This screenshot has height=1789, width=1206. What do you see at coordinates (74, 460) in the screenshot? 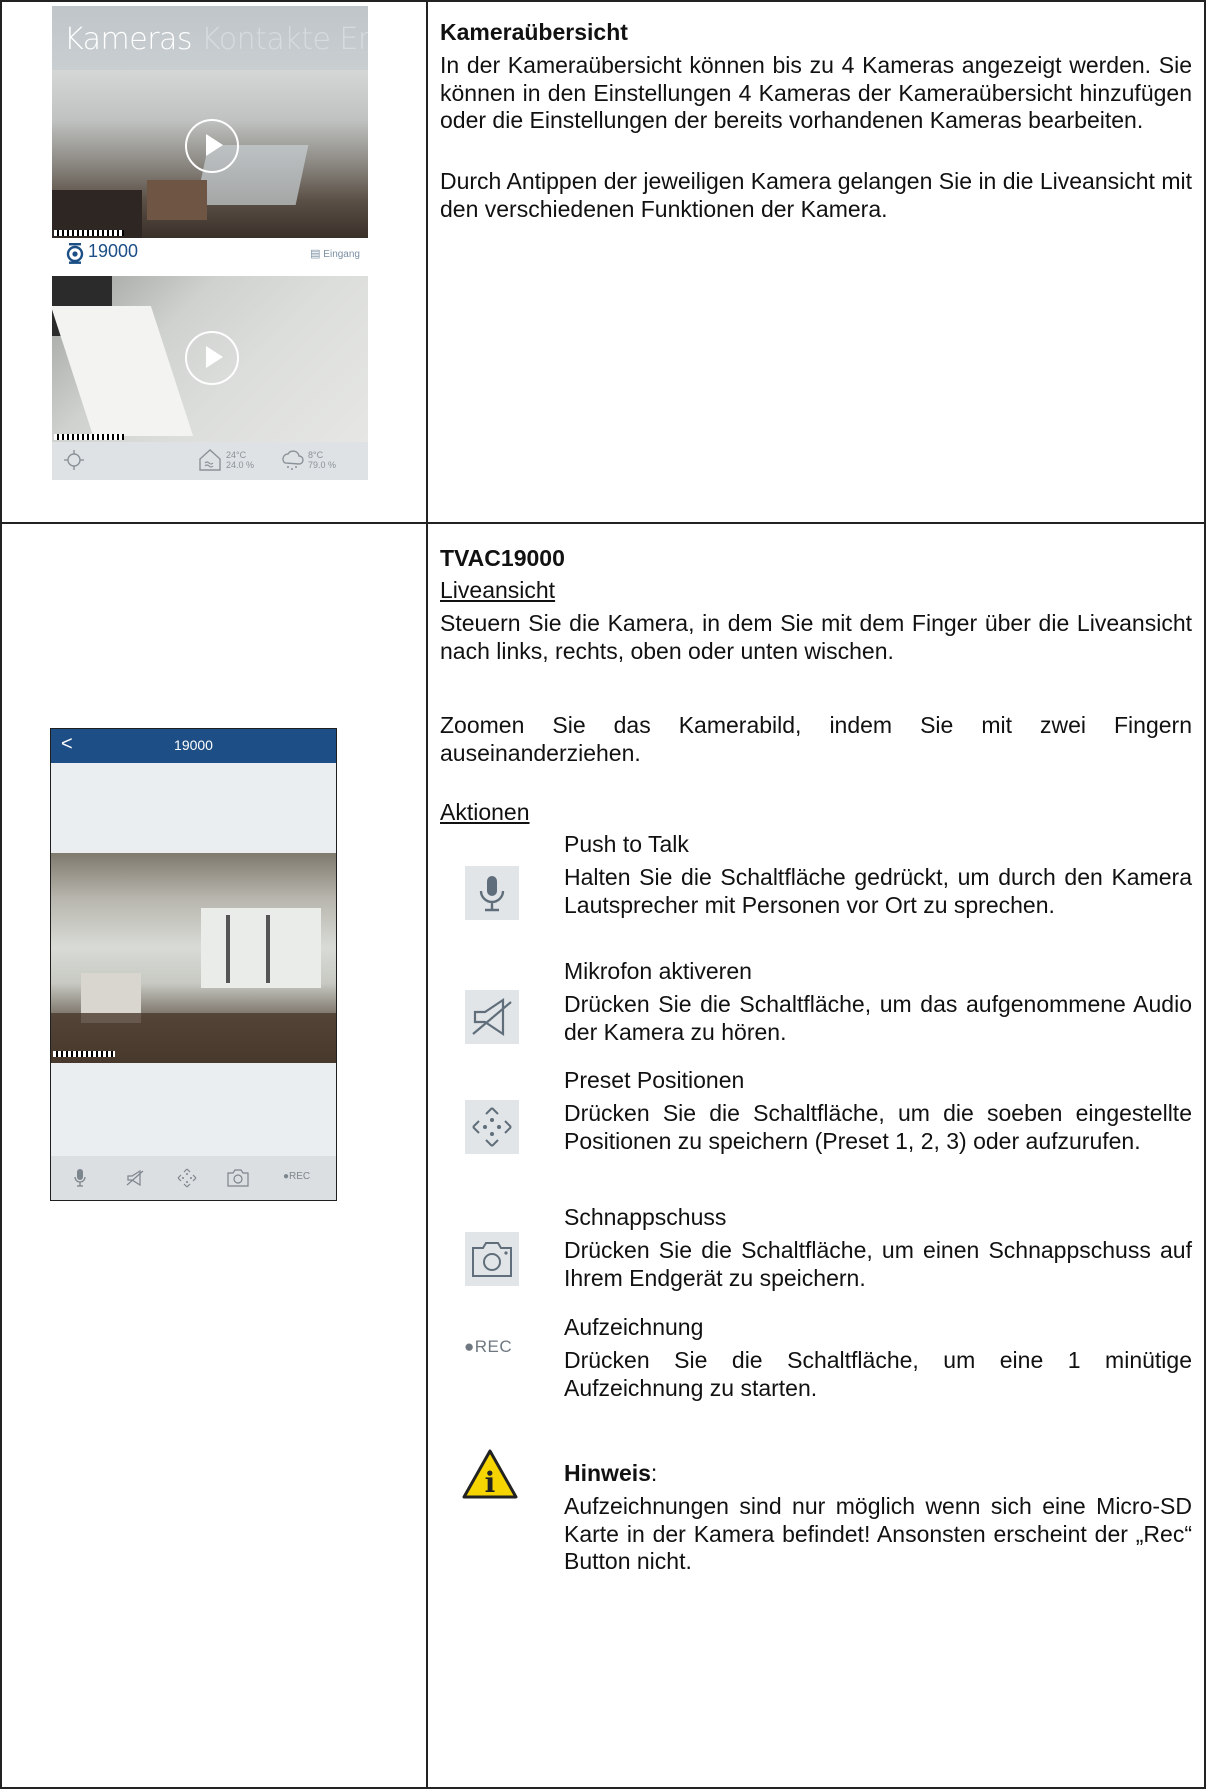
I see `gear-icon` at bounding box center [74, 460].